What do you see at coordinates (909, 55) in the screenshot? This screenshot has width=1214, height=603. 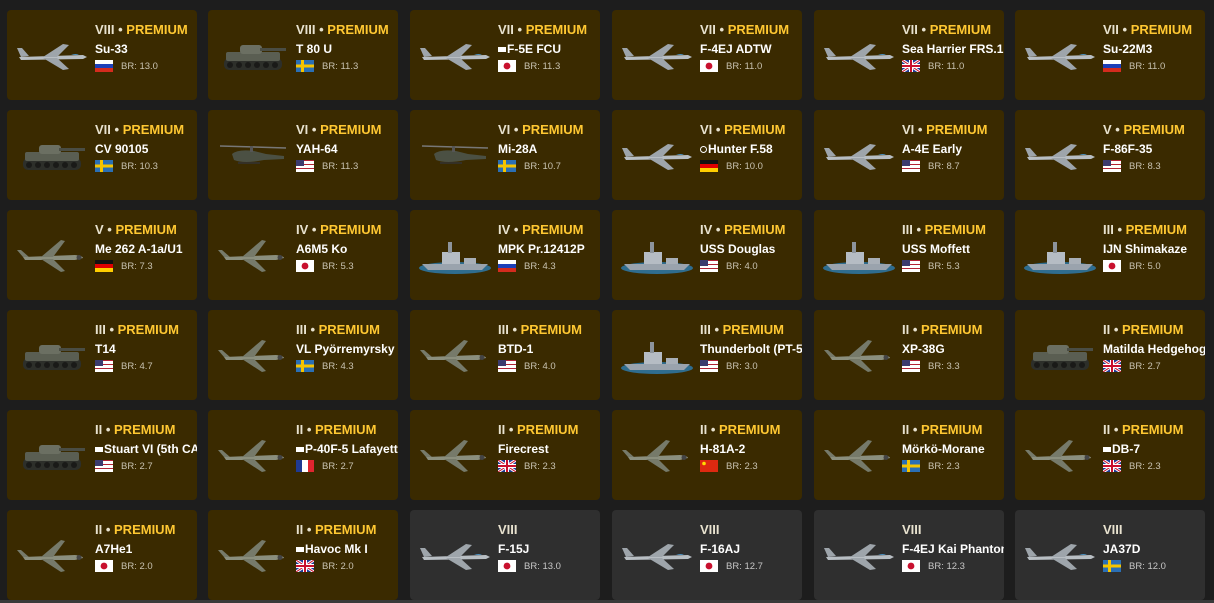 I see `vehicle-card: VII • PREMIUM Sea Harrier FRS.1 BR: 11.0` at bounding box center [909, 55].